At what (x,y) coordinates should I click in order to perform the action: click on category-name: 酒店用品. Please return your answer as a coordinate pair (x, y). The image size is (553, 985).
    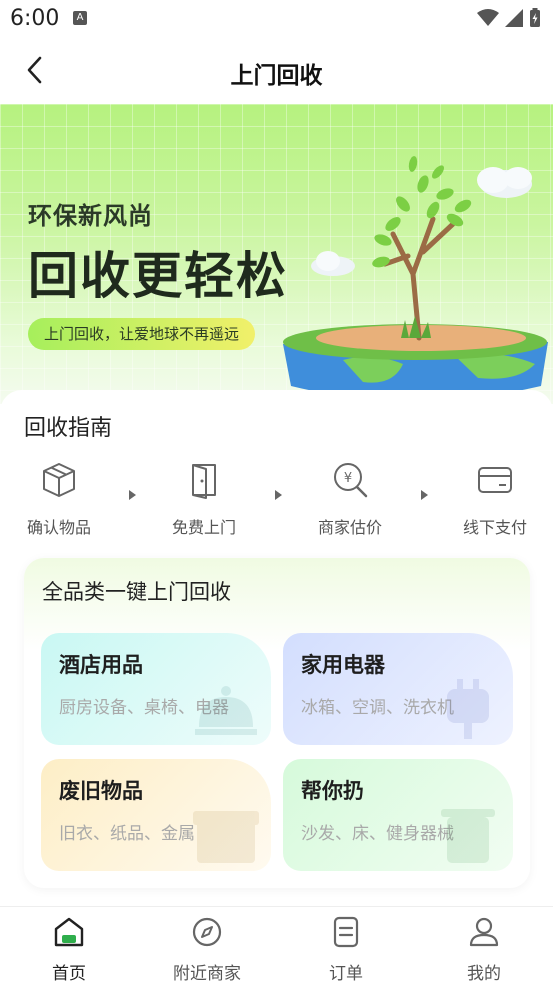
    Looking at the image, I should click on (101, 665).